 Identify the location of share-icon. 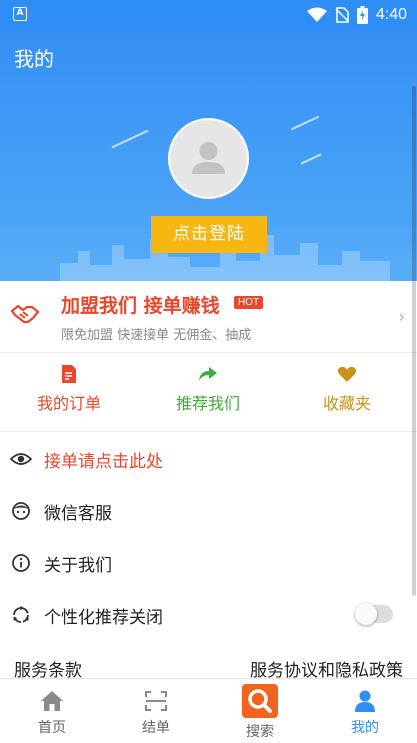
(208, 374).